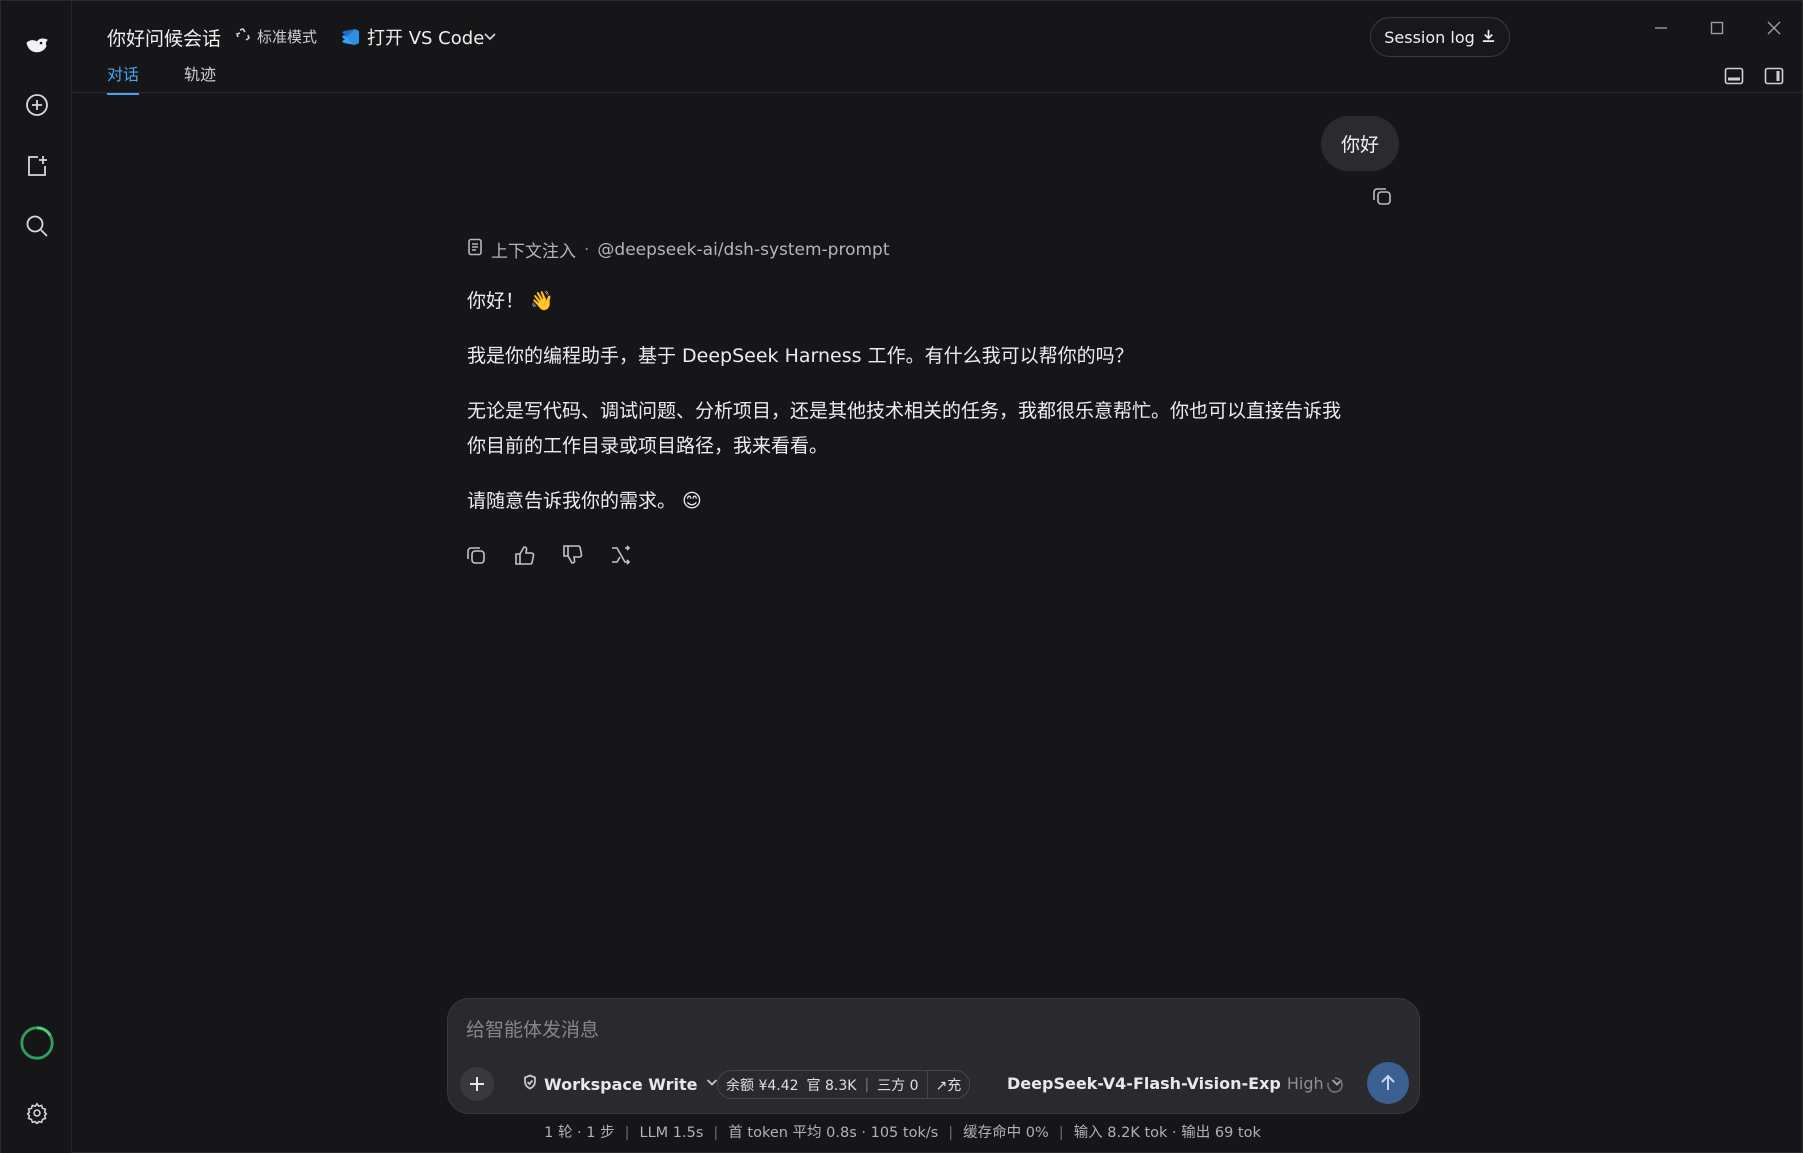  I want to click on shield-icon, so click(530, 1084).